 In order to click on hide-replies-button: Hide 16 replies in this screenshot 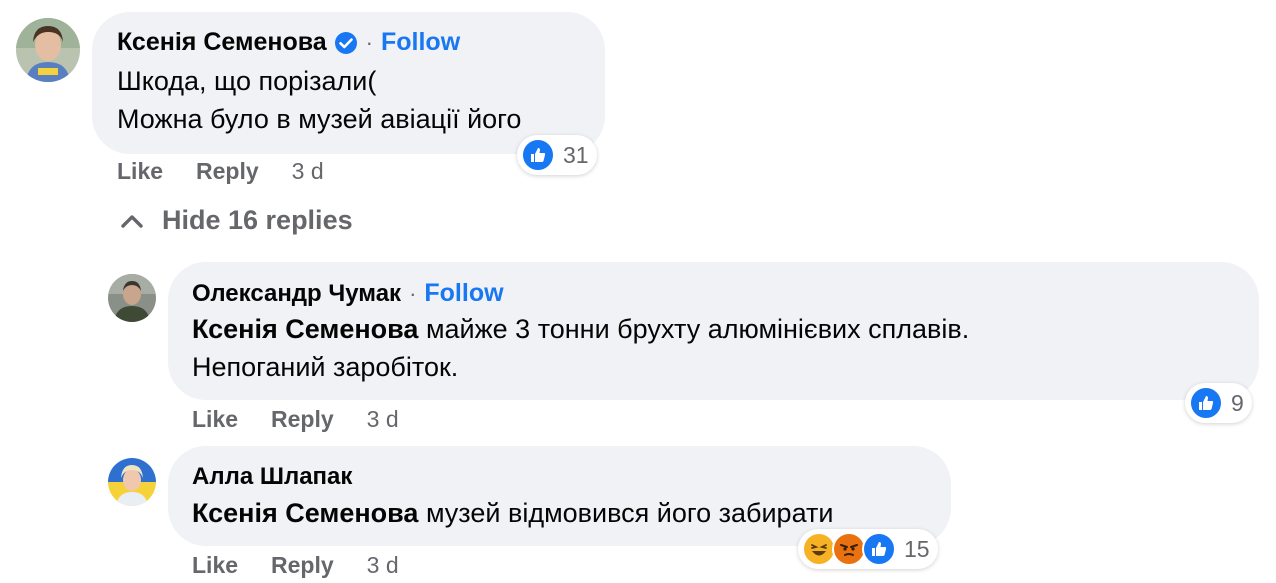, I will do `click(236, 220)`.